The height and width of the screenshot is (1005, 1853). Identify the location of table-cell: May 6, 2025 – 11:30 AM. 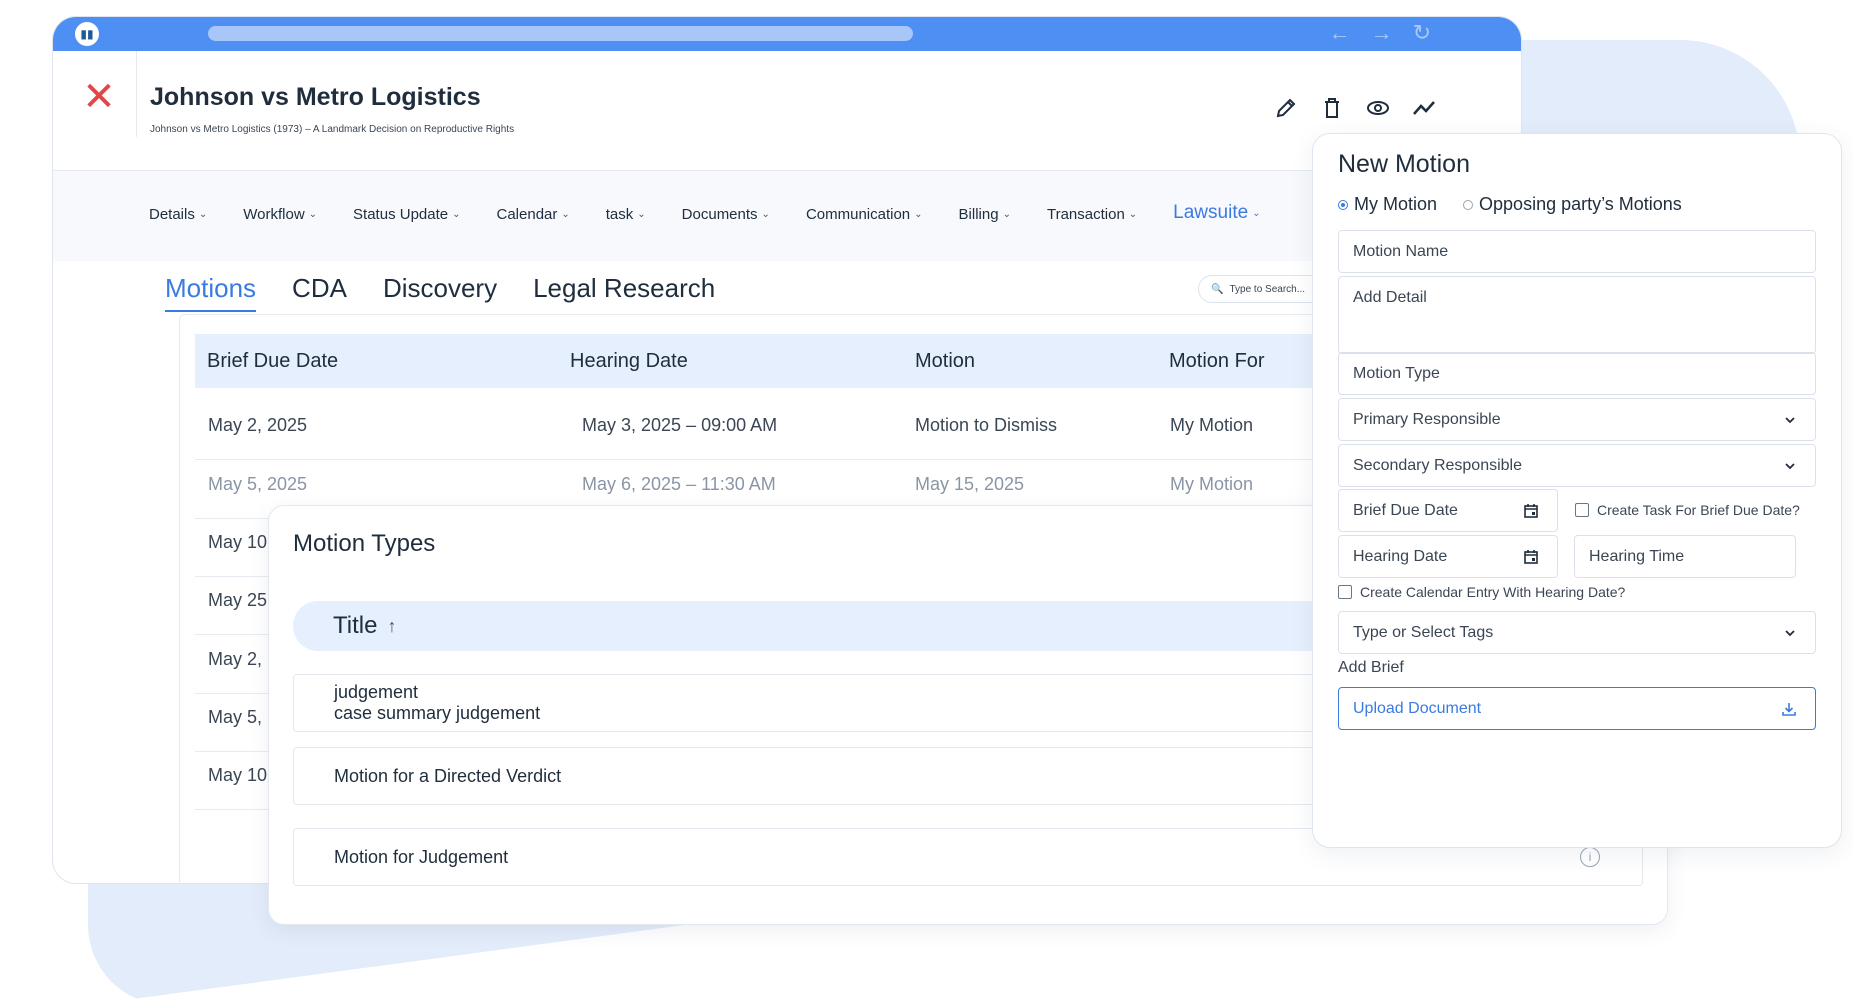
(679, 484).